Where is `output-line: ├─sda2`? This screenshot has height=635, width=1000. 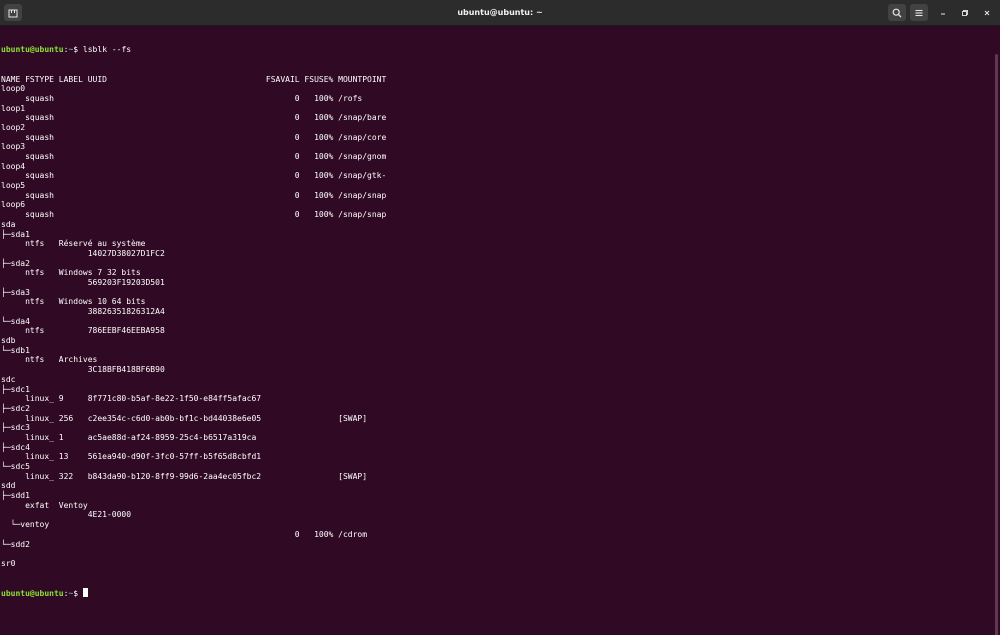
output-line: ├─sda2 is located at coordinates (15, 263).